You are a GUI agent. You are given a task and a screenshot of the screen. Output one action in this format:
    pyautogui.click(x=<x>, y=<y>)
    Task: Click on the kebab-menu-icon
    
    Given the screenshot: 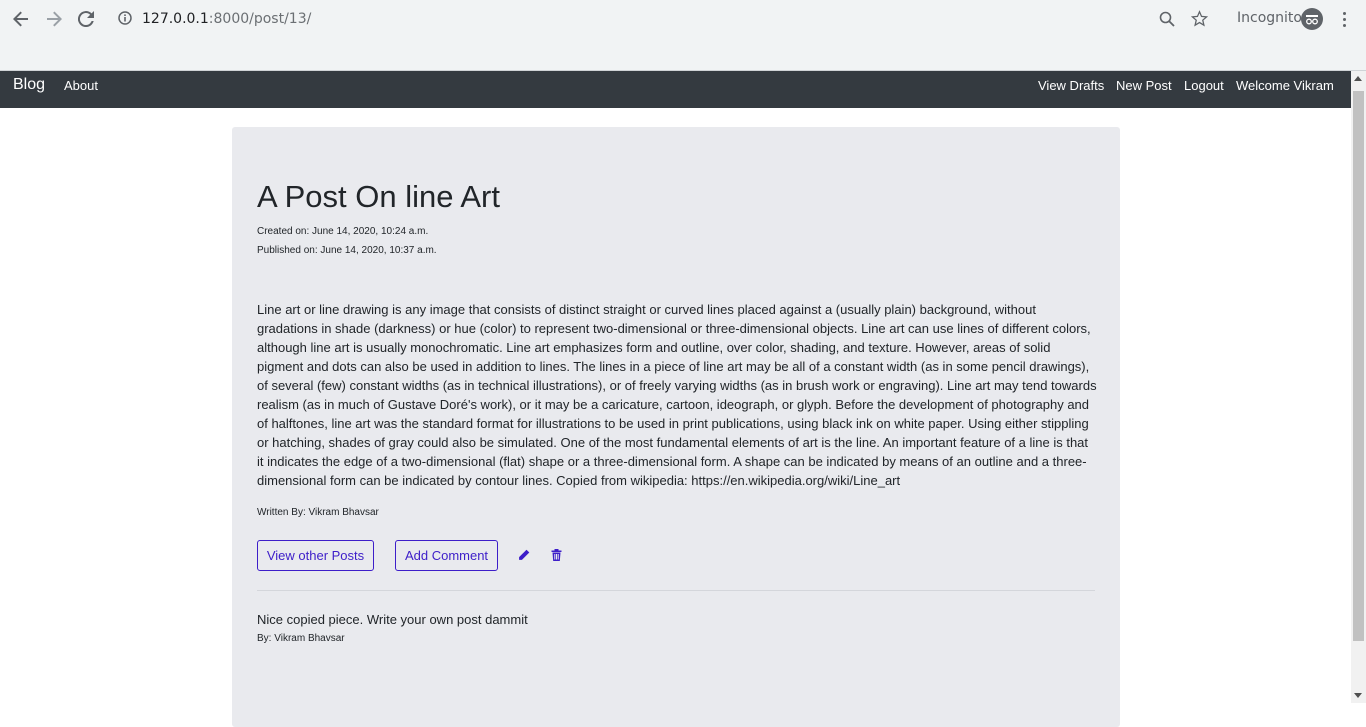 What is the action you would take?
    pyautogui.click(x=1344, y=19)
    